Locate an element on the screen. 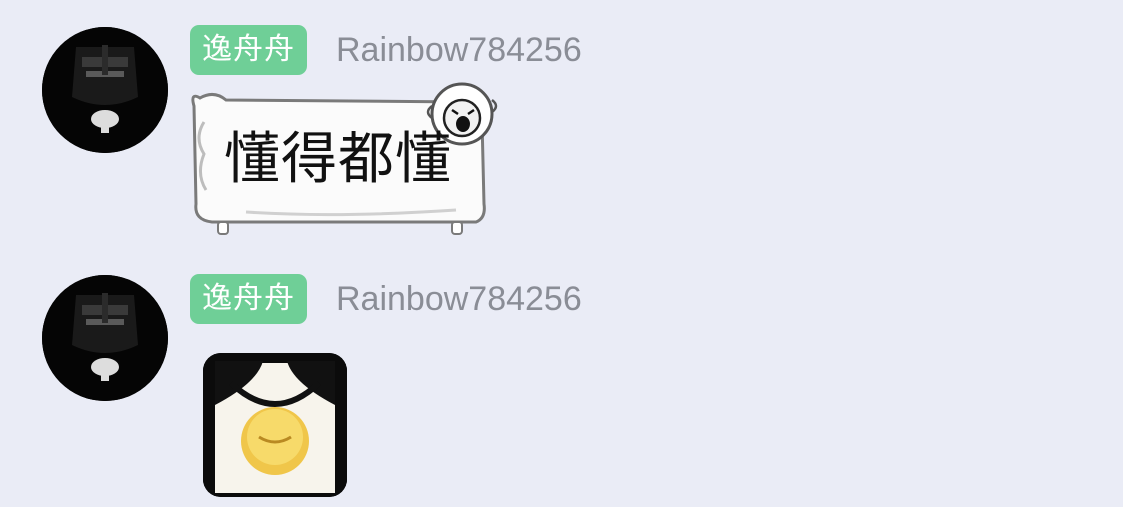 This screenshot has width=1123, height=507. message-bubble: 懂得都懂 is located at coordinates (346, 158).